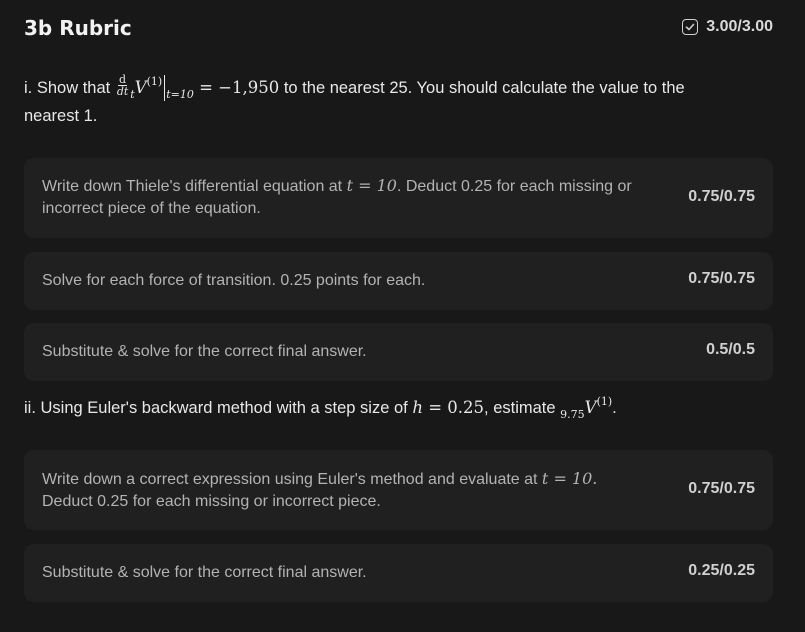 Image resolution: width=805 pixels, height=632 pixels. Describe the element at coordinates (690, 27) in the screenshot. I see `checkbox-checked-icon` at that location.